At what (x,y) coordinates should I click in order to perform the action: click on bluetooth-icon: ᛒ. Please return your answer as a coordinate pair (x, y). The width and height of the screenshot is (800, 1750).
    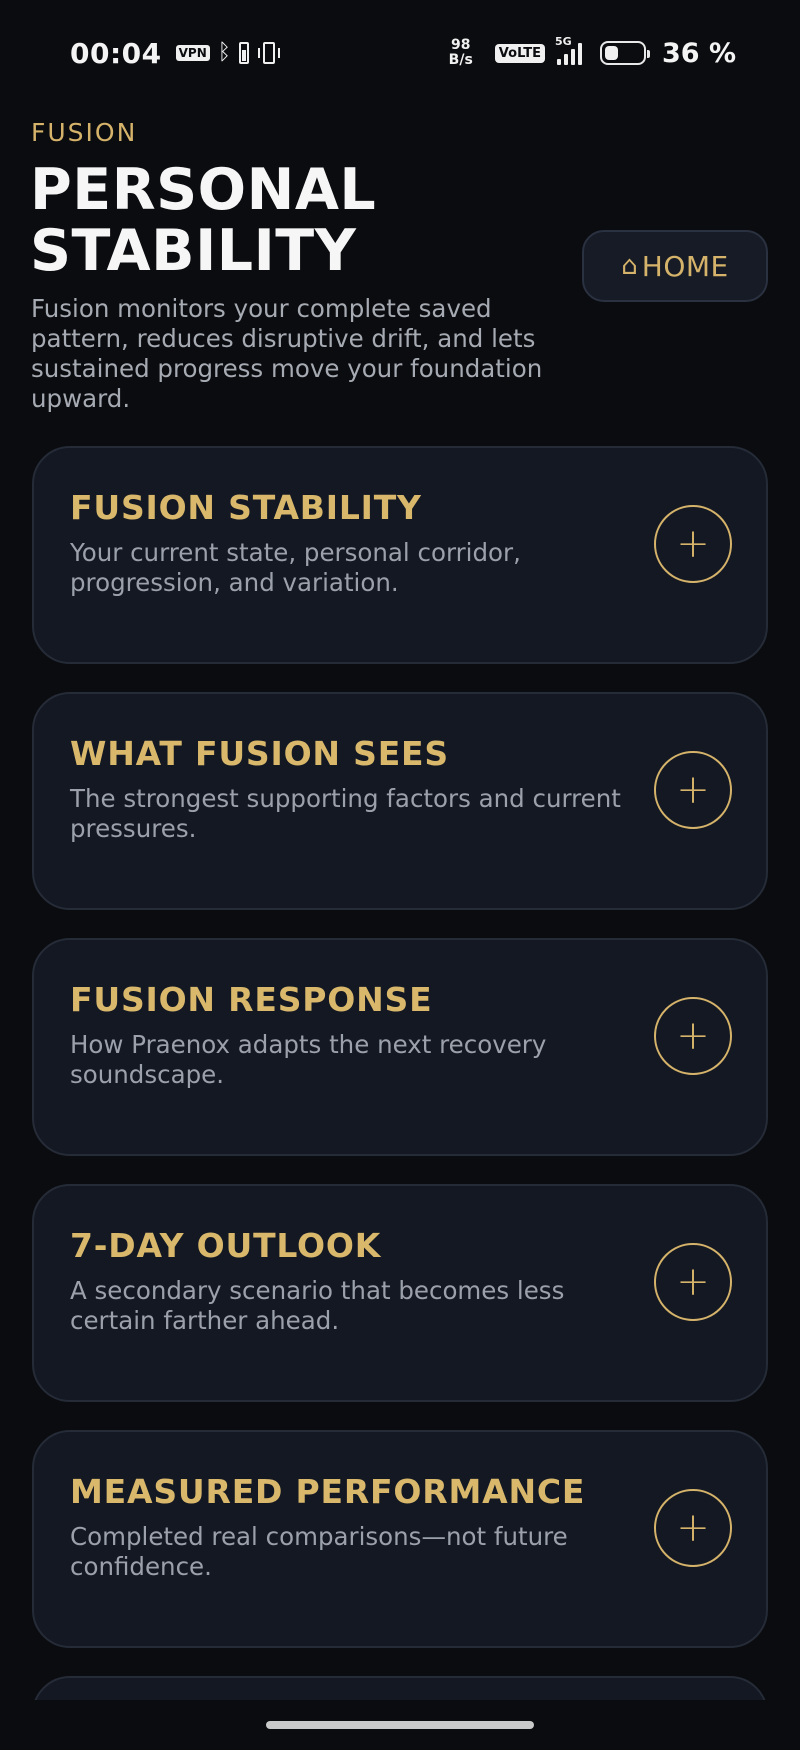
    Looking at the image, I should click on (224, 52).